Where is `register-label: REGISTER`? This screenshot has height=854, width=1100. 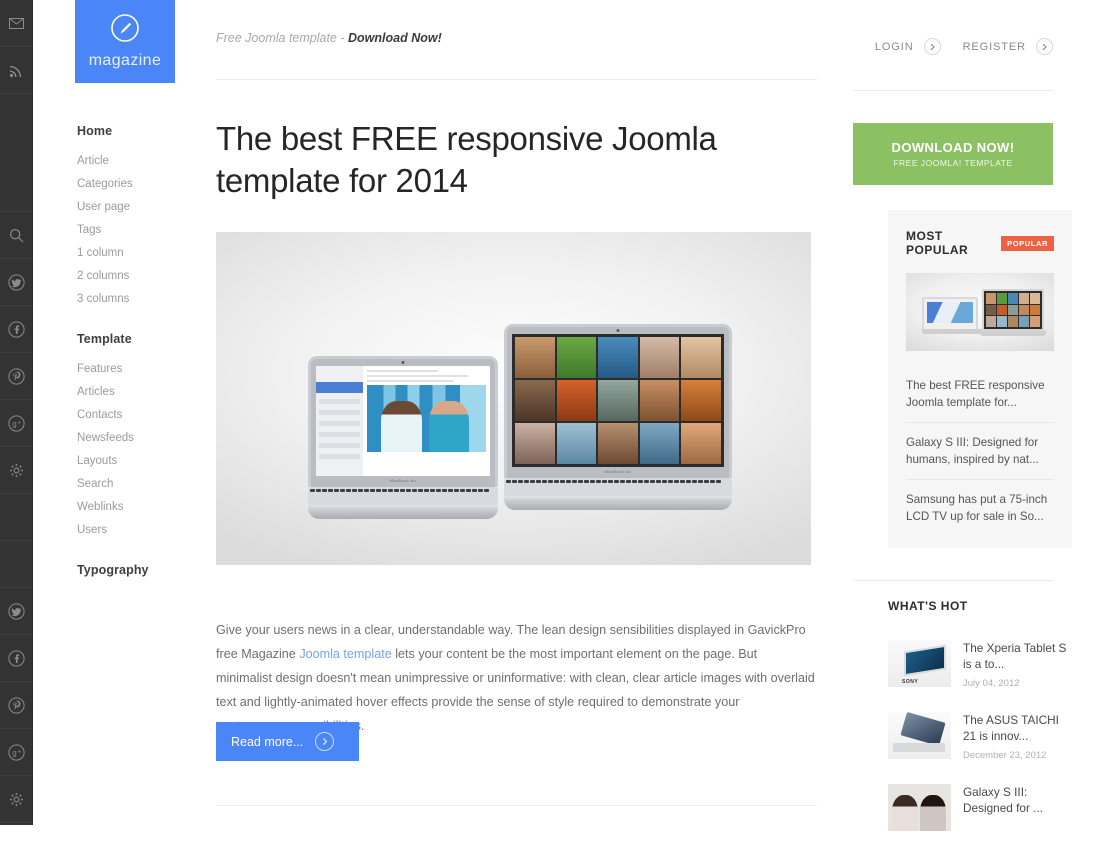 register-label: REGISTER is located at coordinates (994, 46).